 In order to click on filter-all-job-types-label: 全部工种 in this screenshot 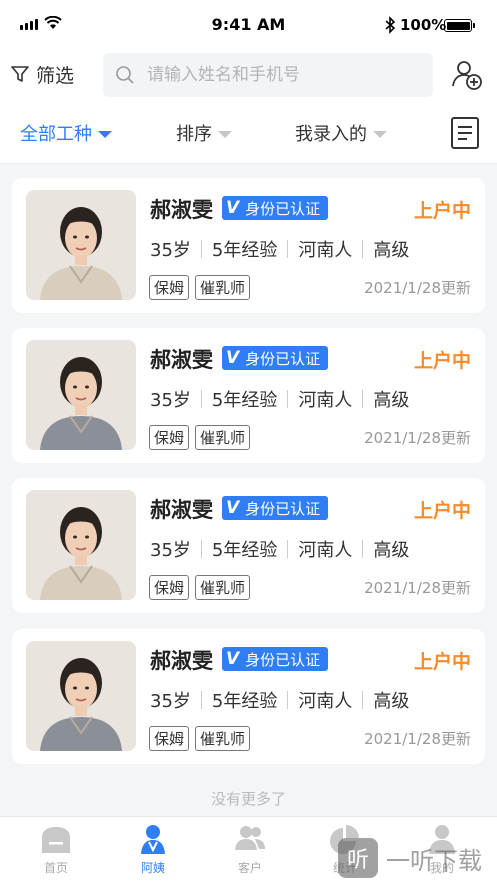, I will do `click(56, 134)`.